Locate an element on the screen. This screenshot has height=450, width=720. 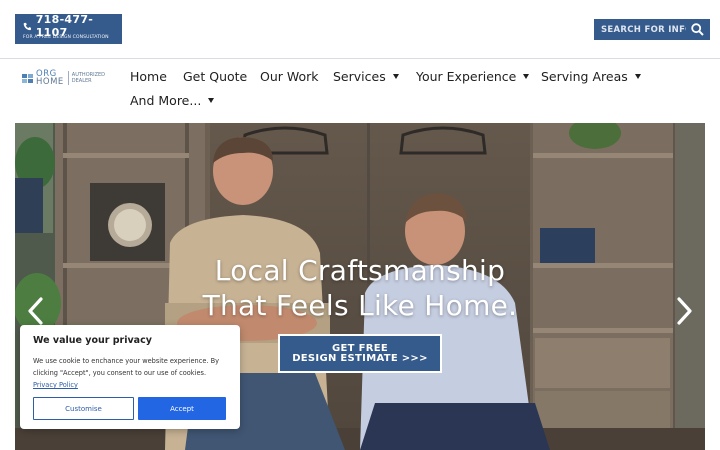
prev-slide-icon is located at coordinates (36, 311).